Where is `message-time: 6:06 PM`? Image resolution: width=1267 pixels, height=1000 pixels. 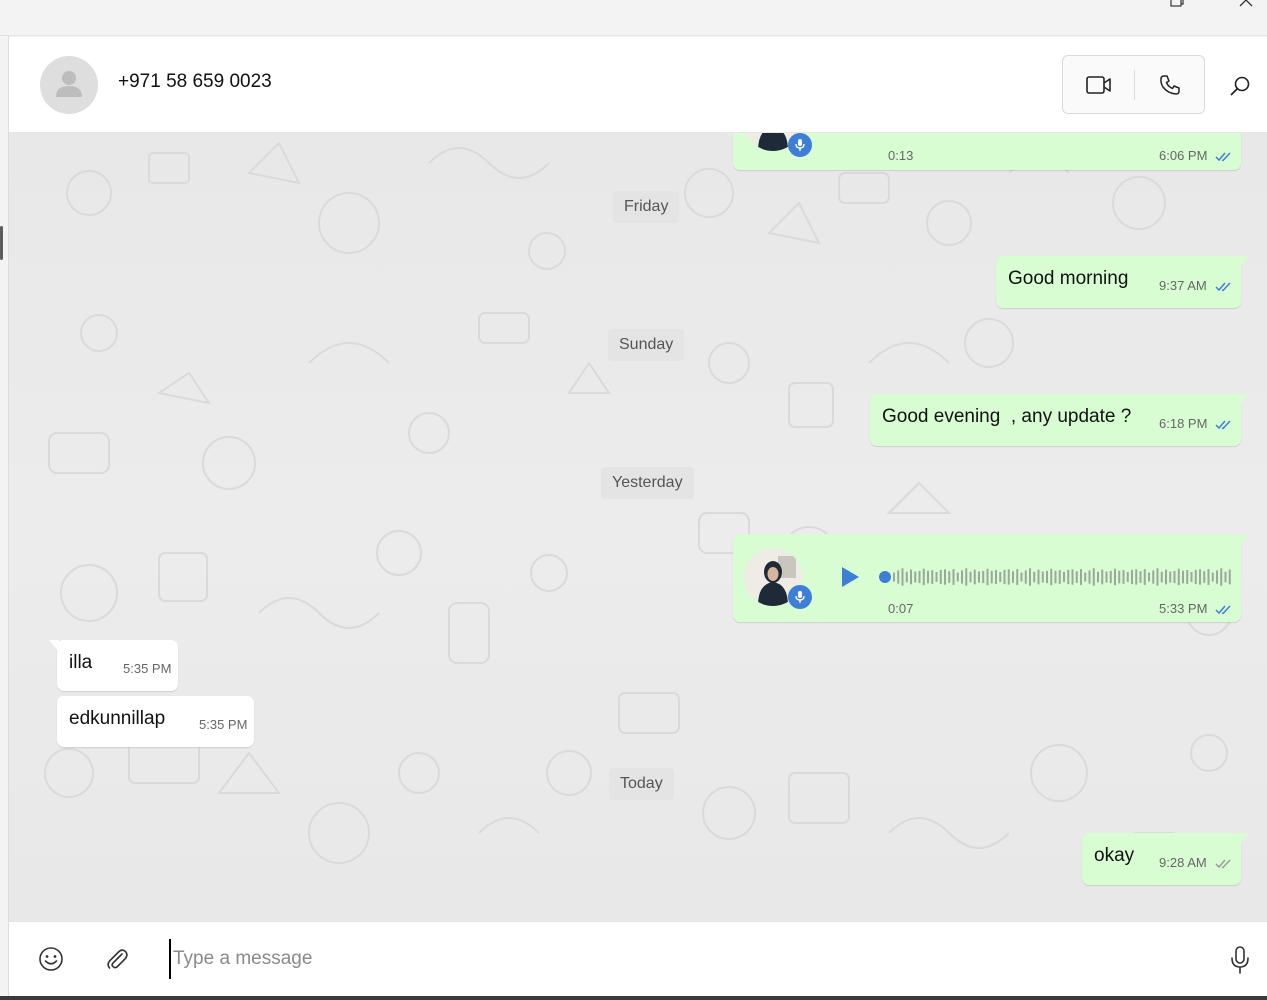 message-time: 6:06 PM is located at coordinates (1183, 155).